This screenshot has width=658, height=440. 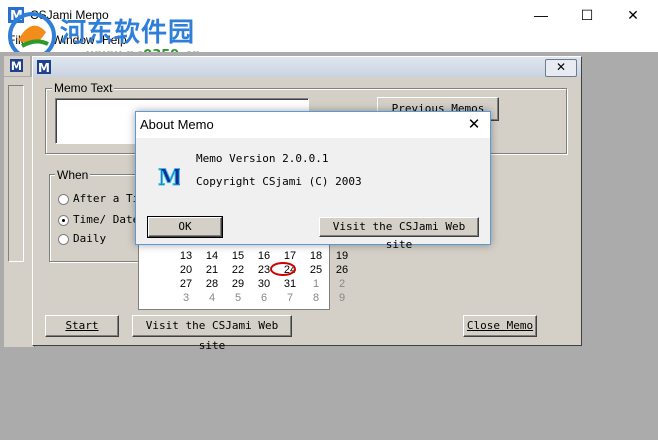 I want to click on close-memo-button-label: Close Memo, so click(x=500, y=325).